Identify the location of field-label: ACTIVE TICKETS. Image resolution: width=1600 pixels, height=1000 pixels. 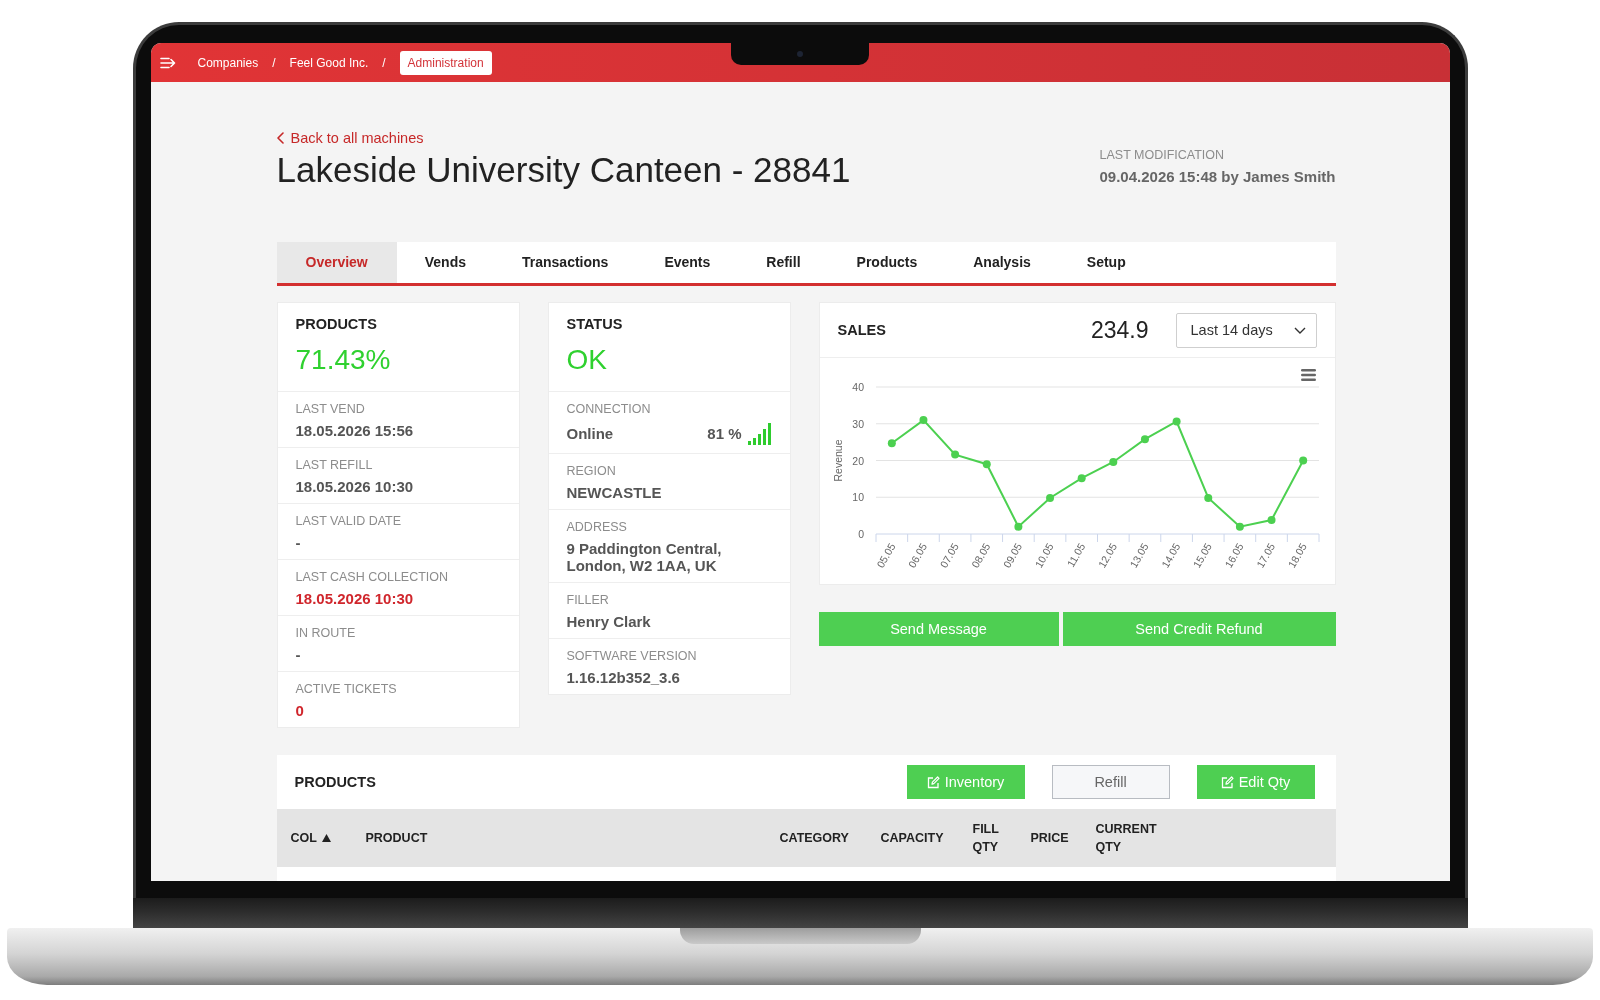
(346, 689).